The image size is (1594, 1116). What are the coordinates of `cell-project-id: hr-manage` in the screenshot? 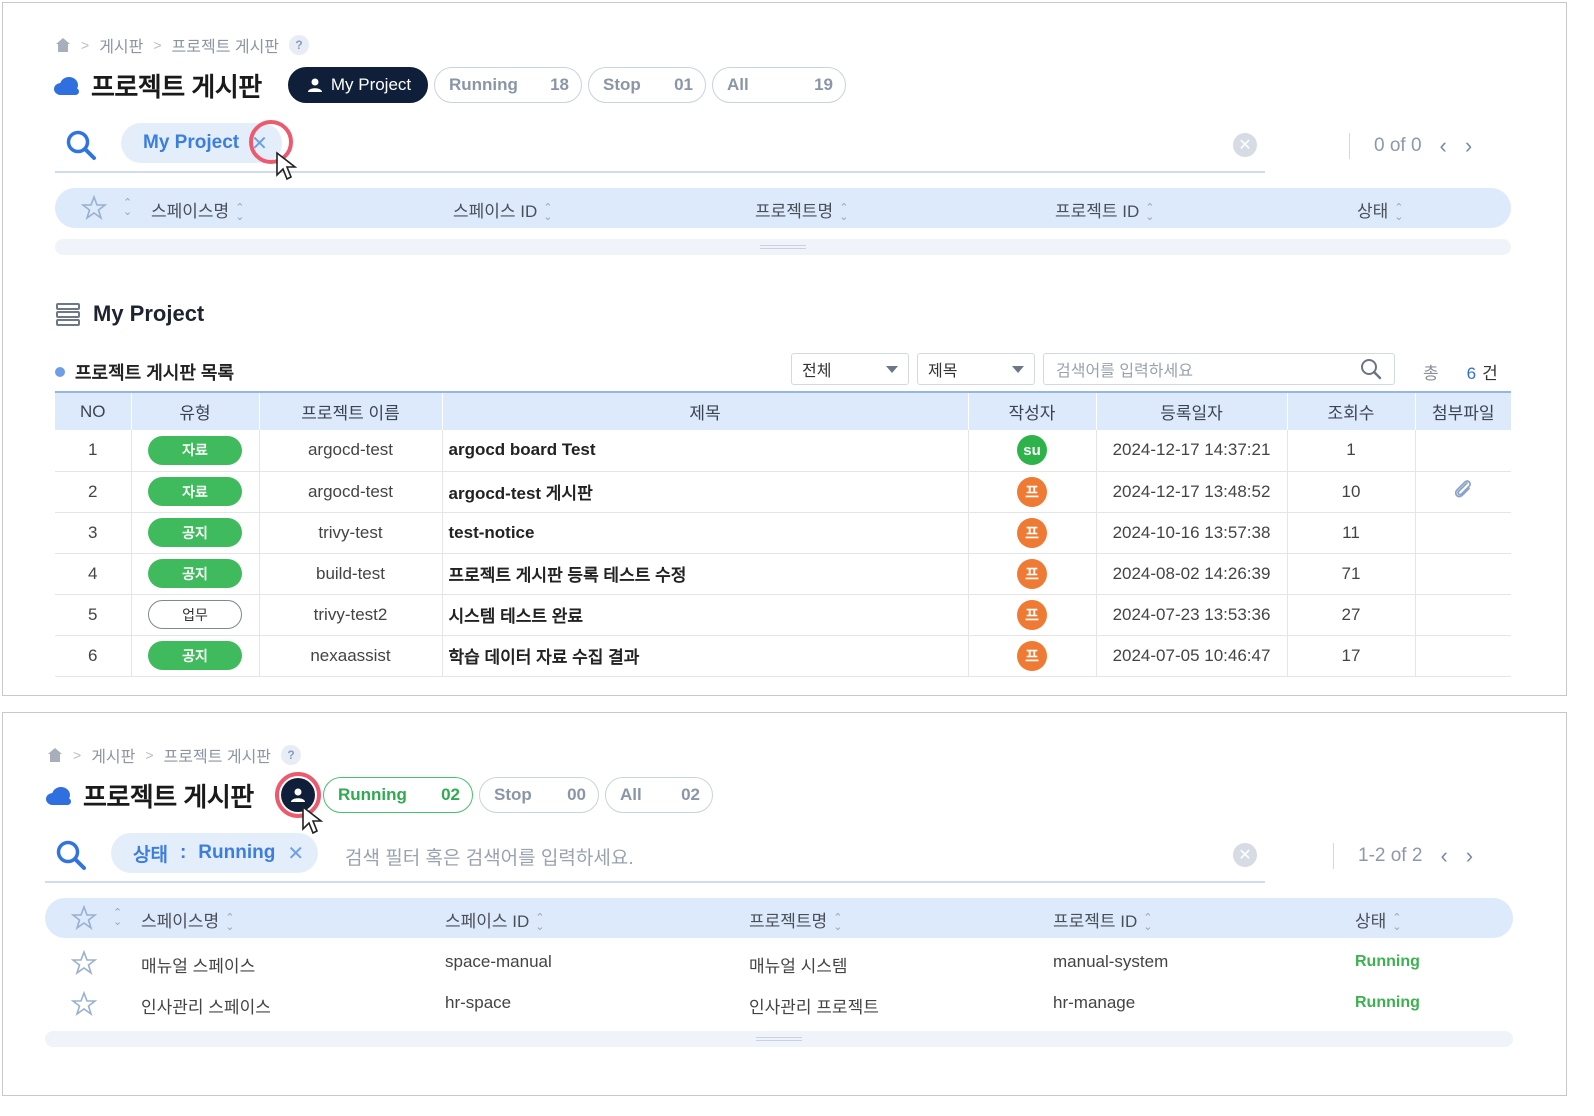 It's located at (1094, 1002).